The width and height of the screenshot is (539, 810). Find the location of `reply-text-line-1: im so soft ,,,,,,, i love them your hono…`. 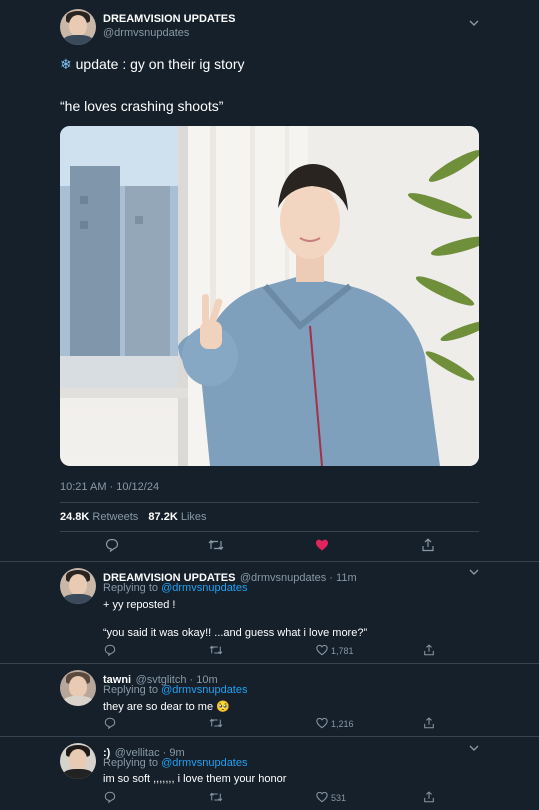

reply-text-line-1: im so soft ,,,,,,, i love them your hono… is located at coordinates (195, 779).